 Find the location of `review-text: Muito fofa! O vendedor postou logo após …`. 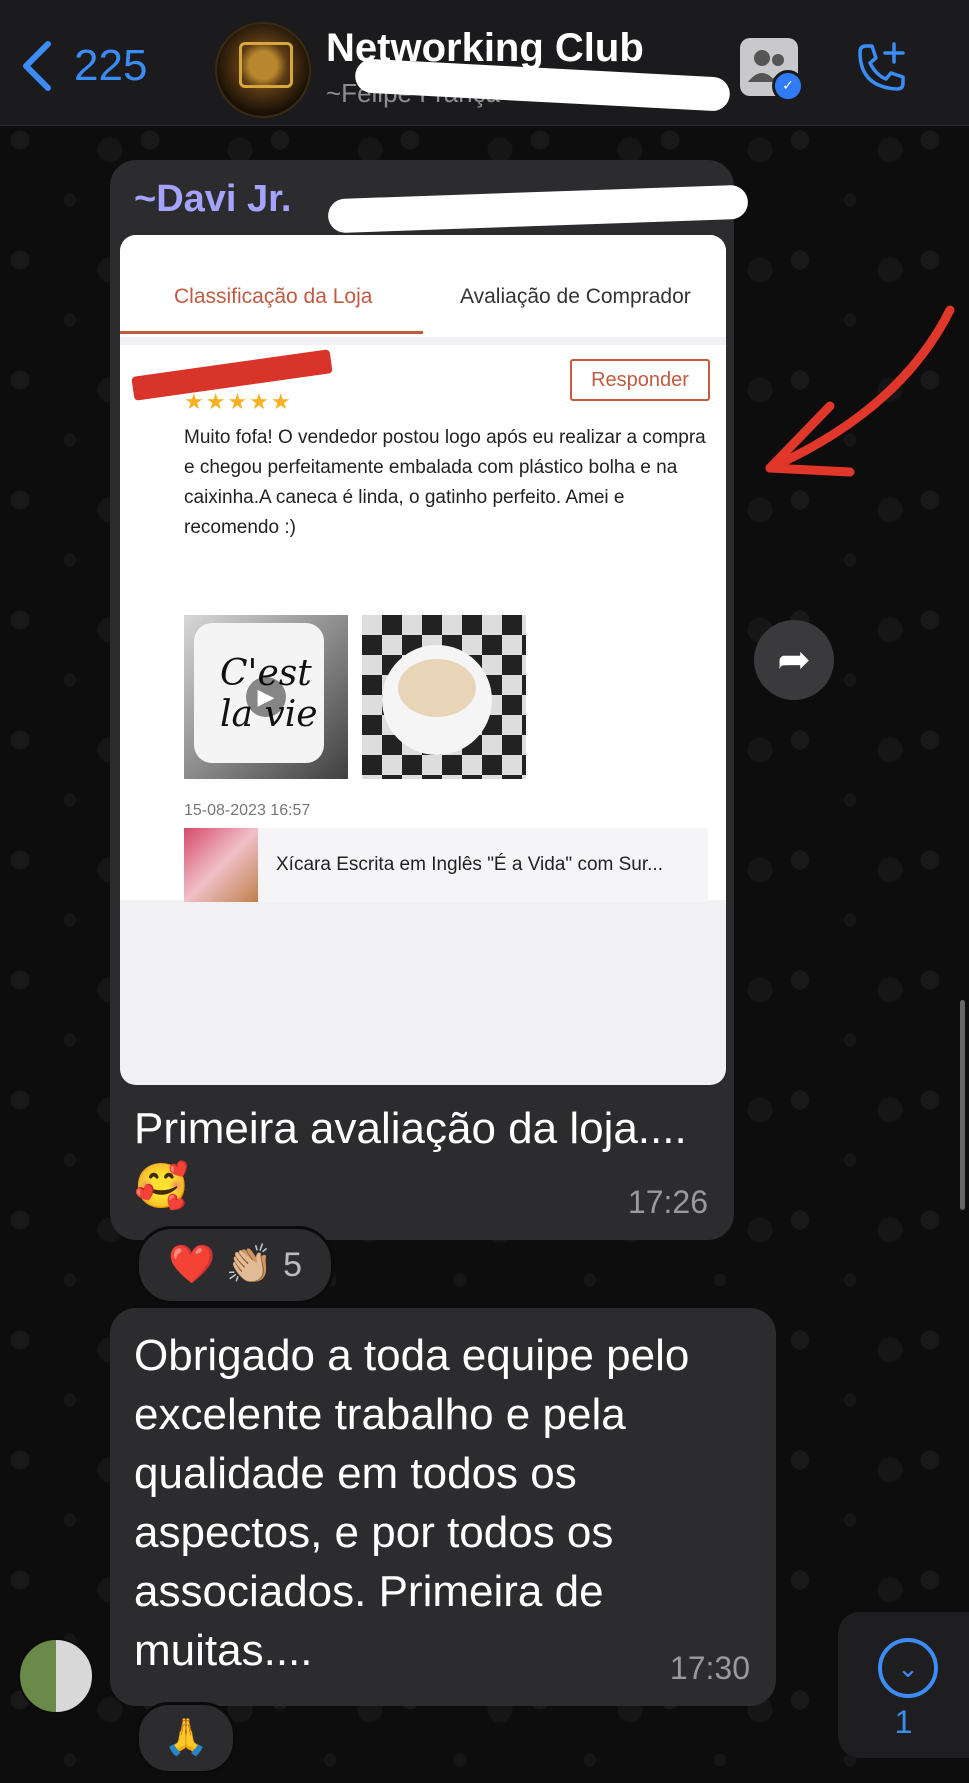

review-text: Muito fofa! O vendedor postou logo após … is located at coordinates (445, 482).